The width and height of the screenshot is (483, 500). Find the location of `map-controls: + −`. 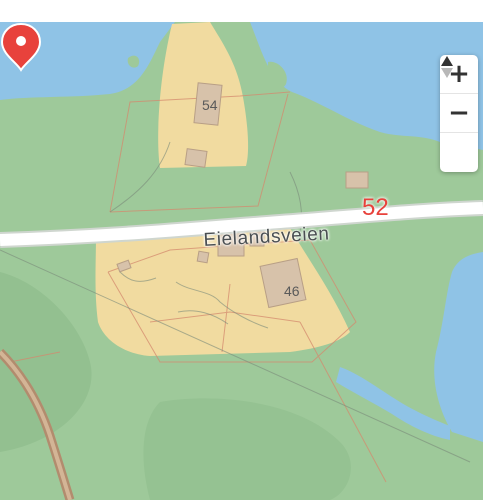

map-controls: + − is located at coordinates (459, 113).